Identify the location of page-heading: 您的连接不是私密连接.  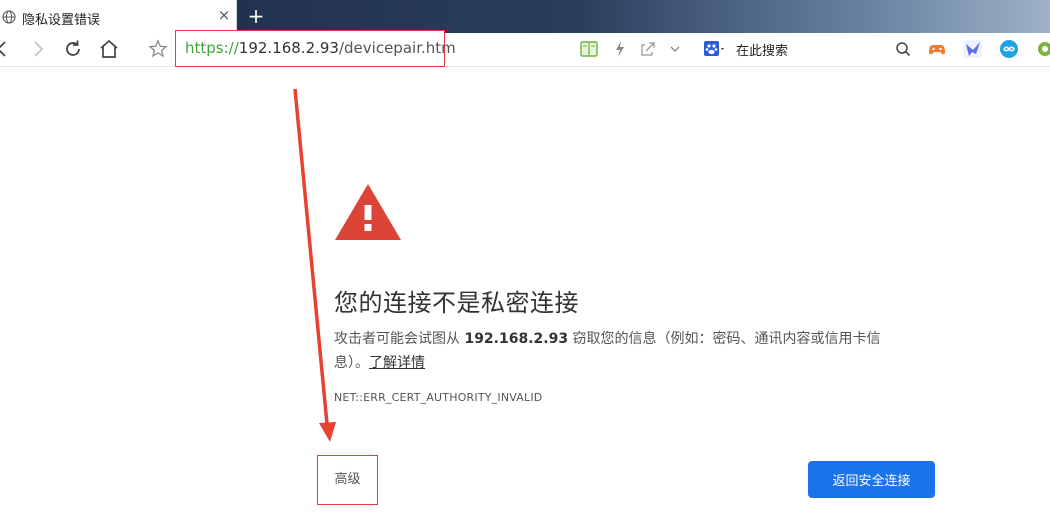
(456, 303).